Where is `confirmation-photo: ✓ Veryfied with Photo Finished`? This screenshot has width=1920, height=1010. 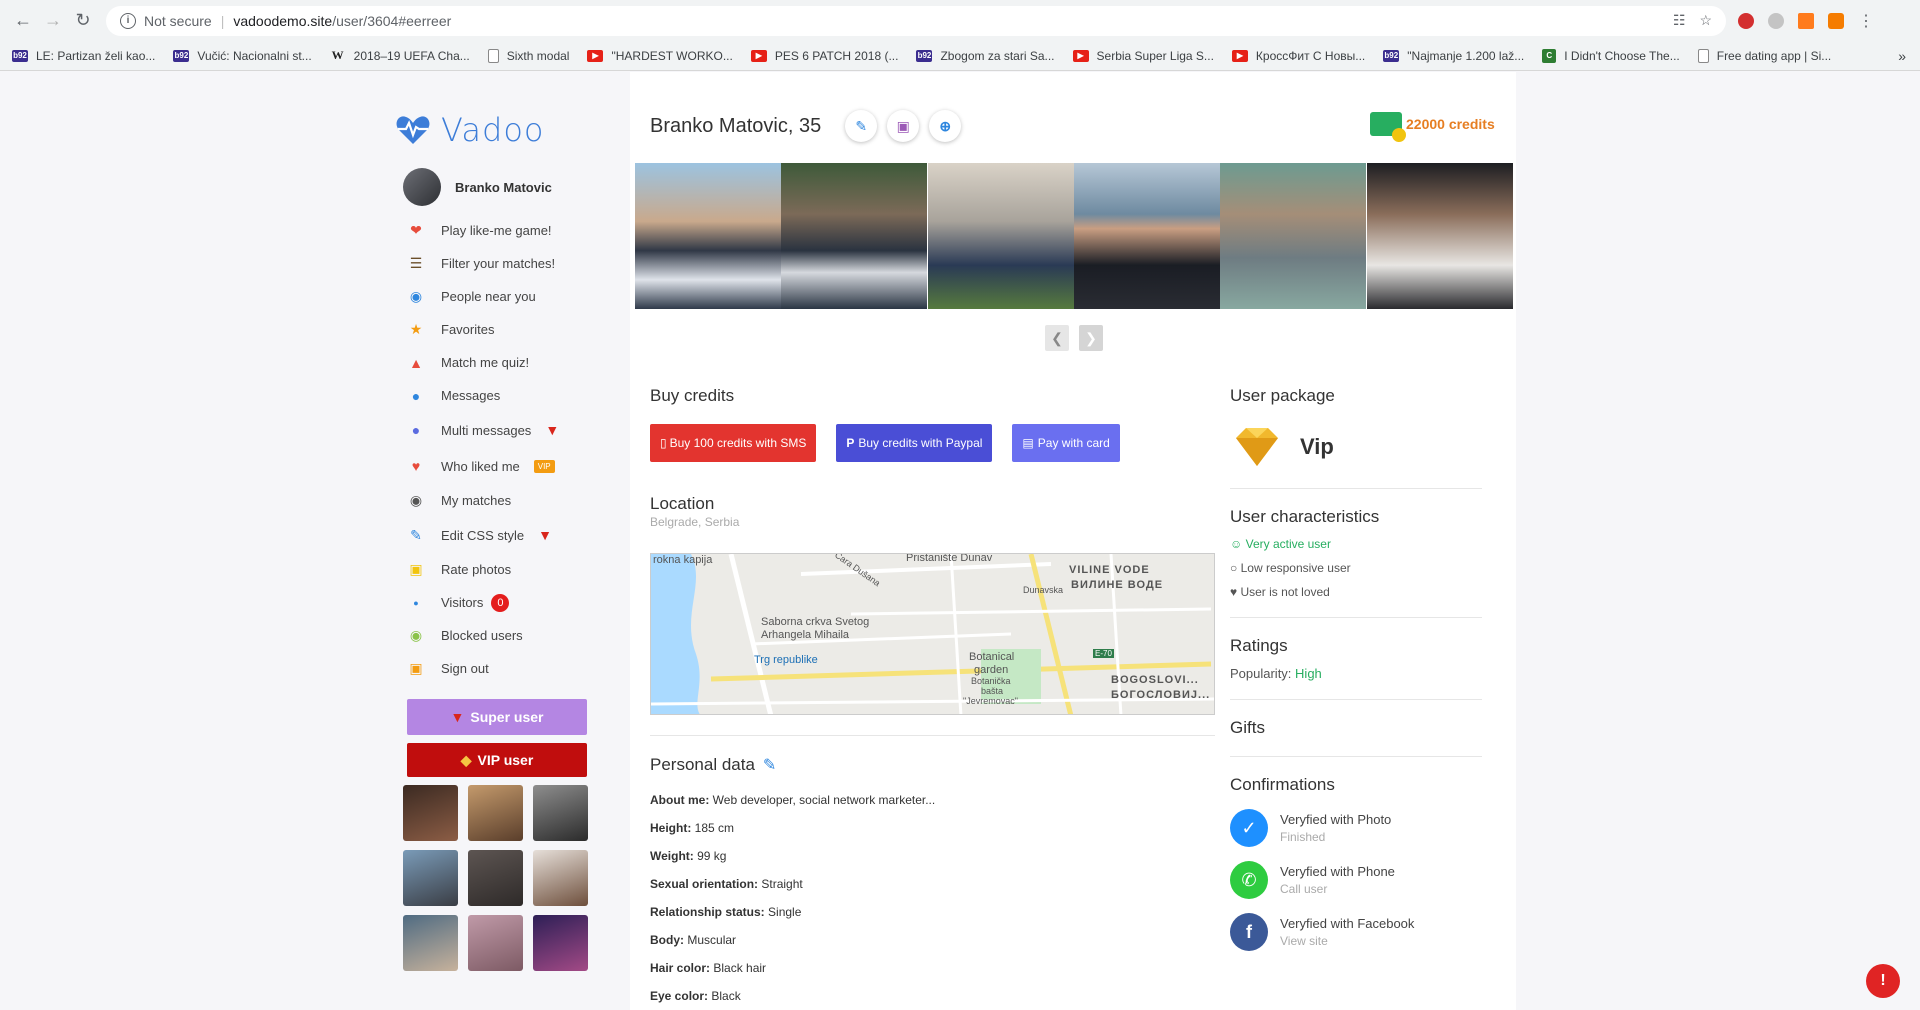 confirmation-photo: ✓ Veryfied with Photo Finished is located at coordinates (1356, 828).